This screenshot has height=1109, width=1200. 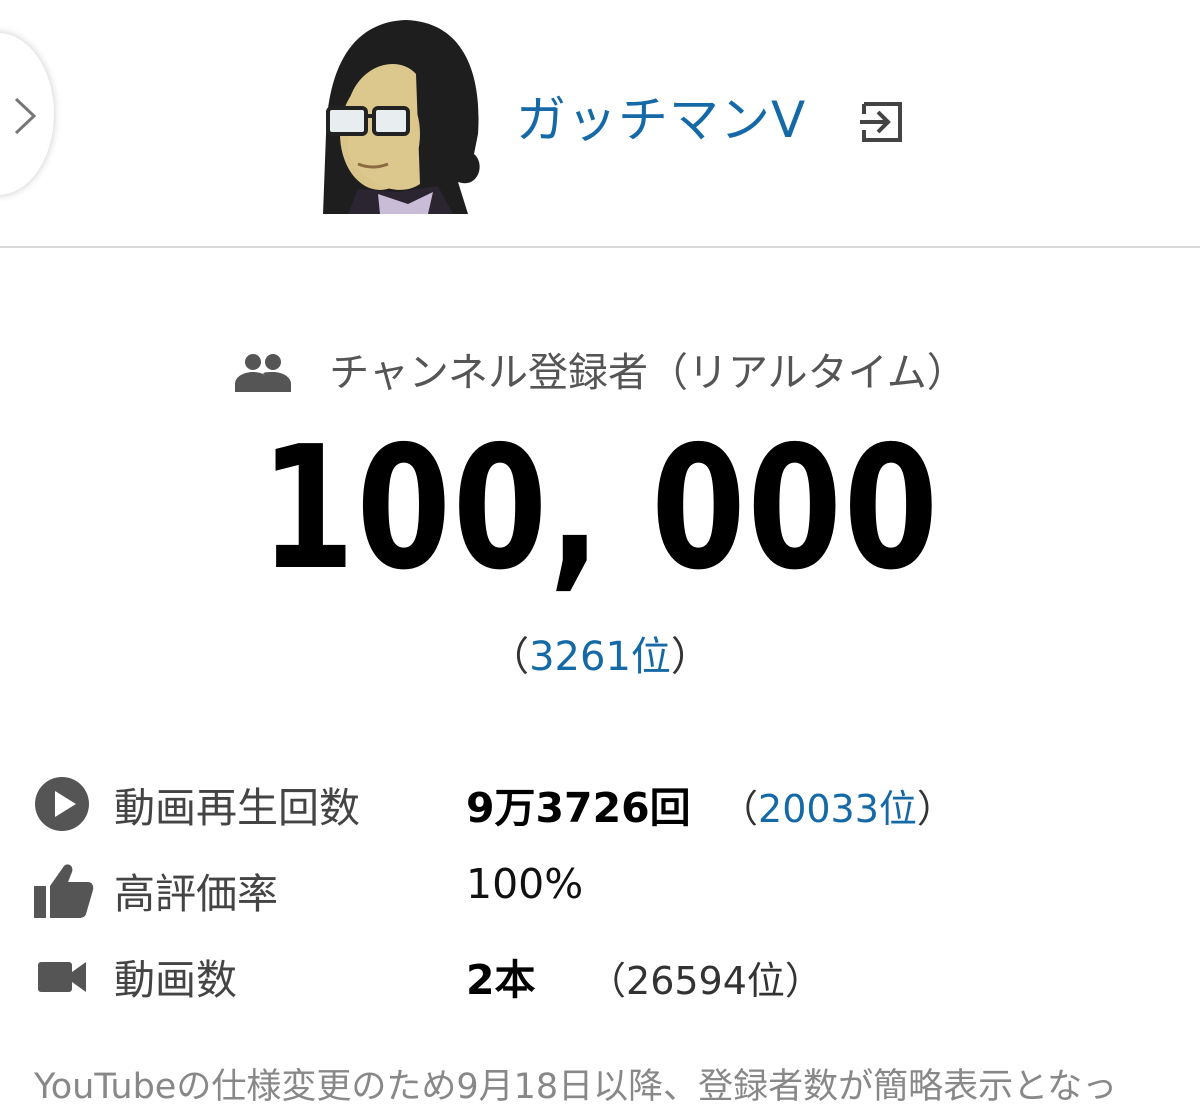 What do you see at coordinates (661, 116) in the screenshot?
I see `channel-name-link: ガッチマンV` at bounding box center [661, 116].